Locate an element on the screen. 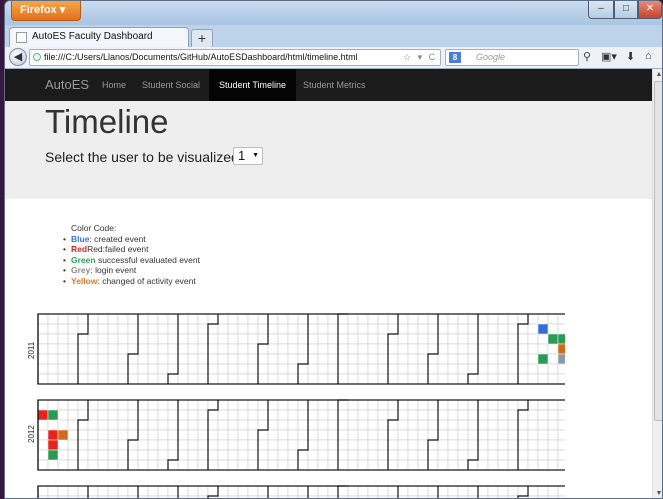  scroll-down-icon: ▼ is located at coordinates (657, 493).